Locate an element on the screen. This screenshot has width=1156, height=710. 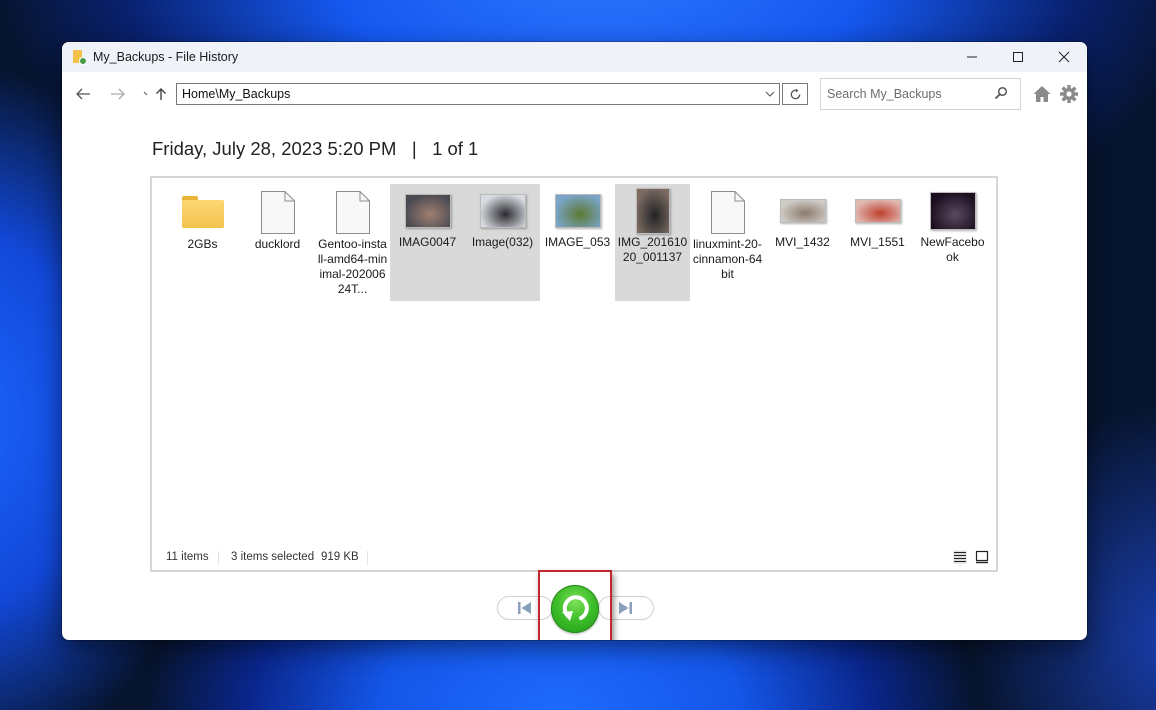
file-item: NewFacebook is located at coordinates (952, 242).